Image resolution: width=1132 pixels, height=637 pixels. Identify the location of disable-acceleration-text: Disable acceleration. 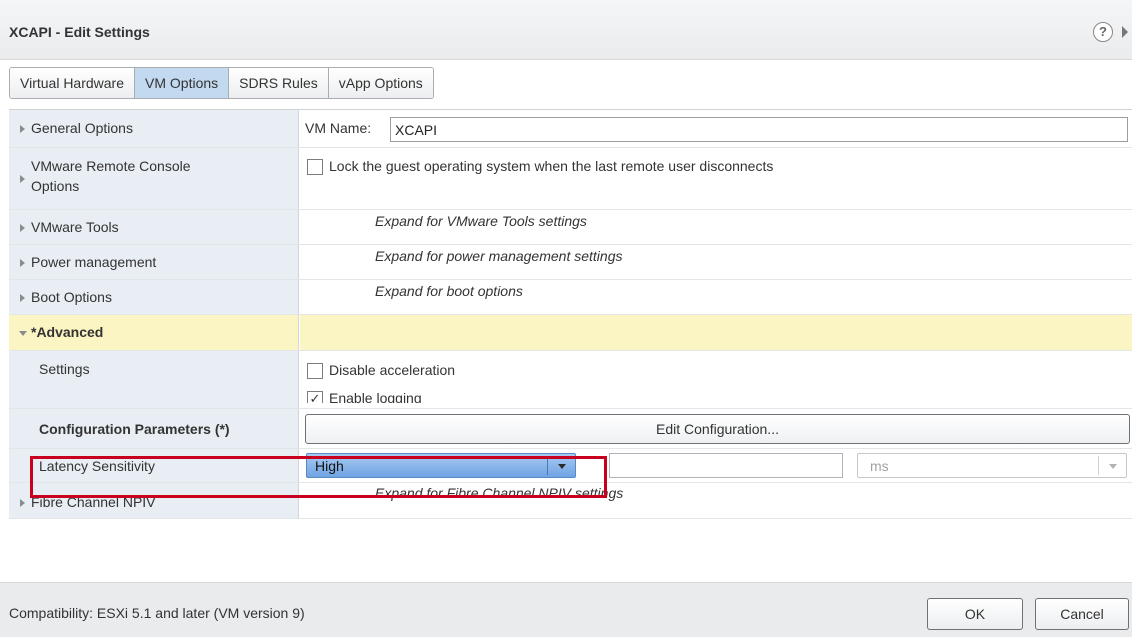
(392, 370).